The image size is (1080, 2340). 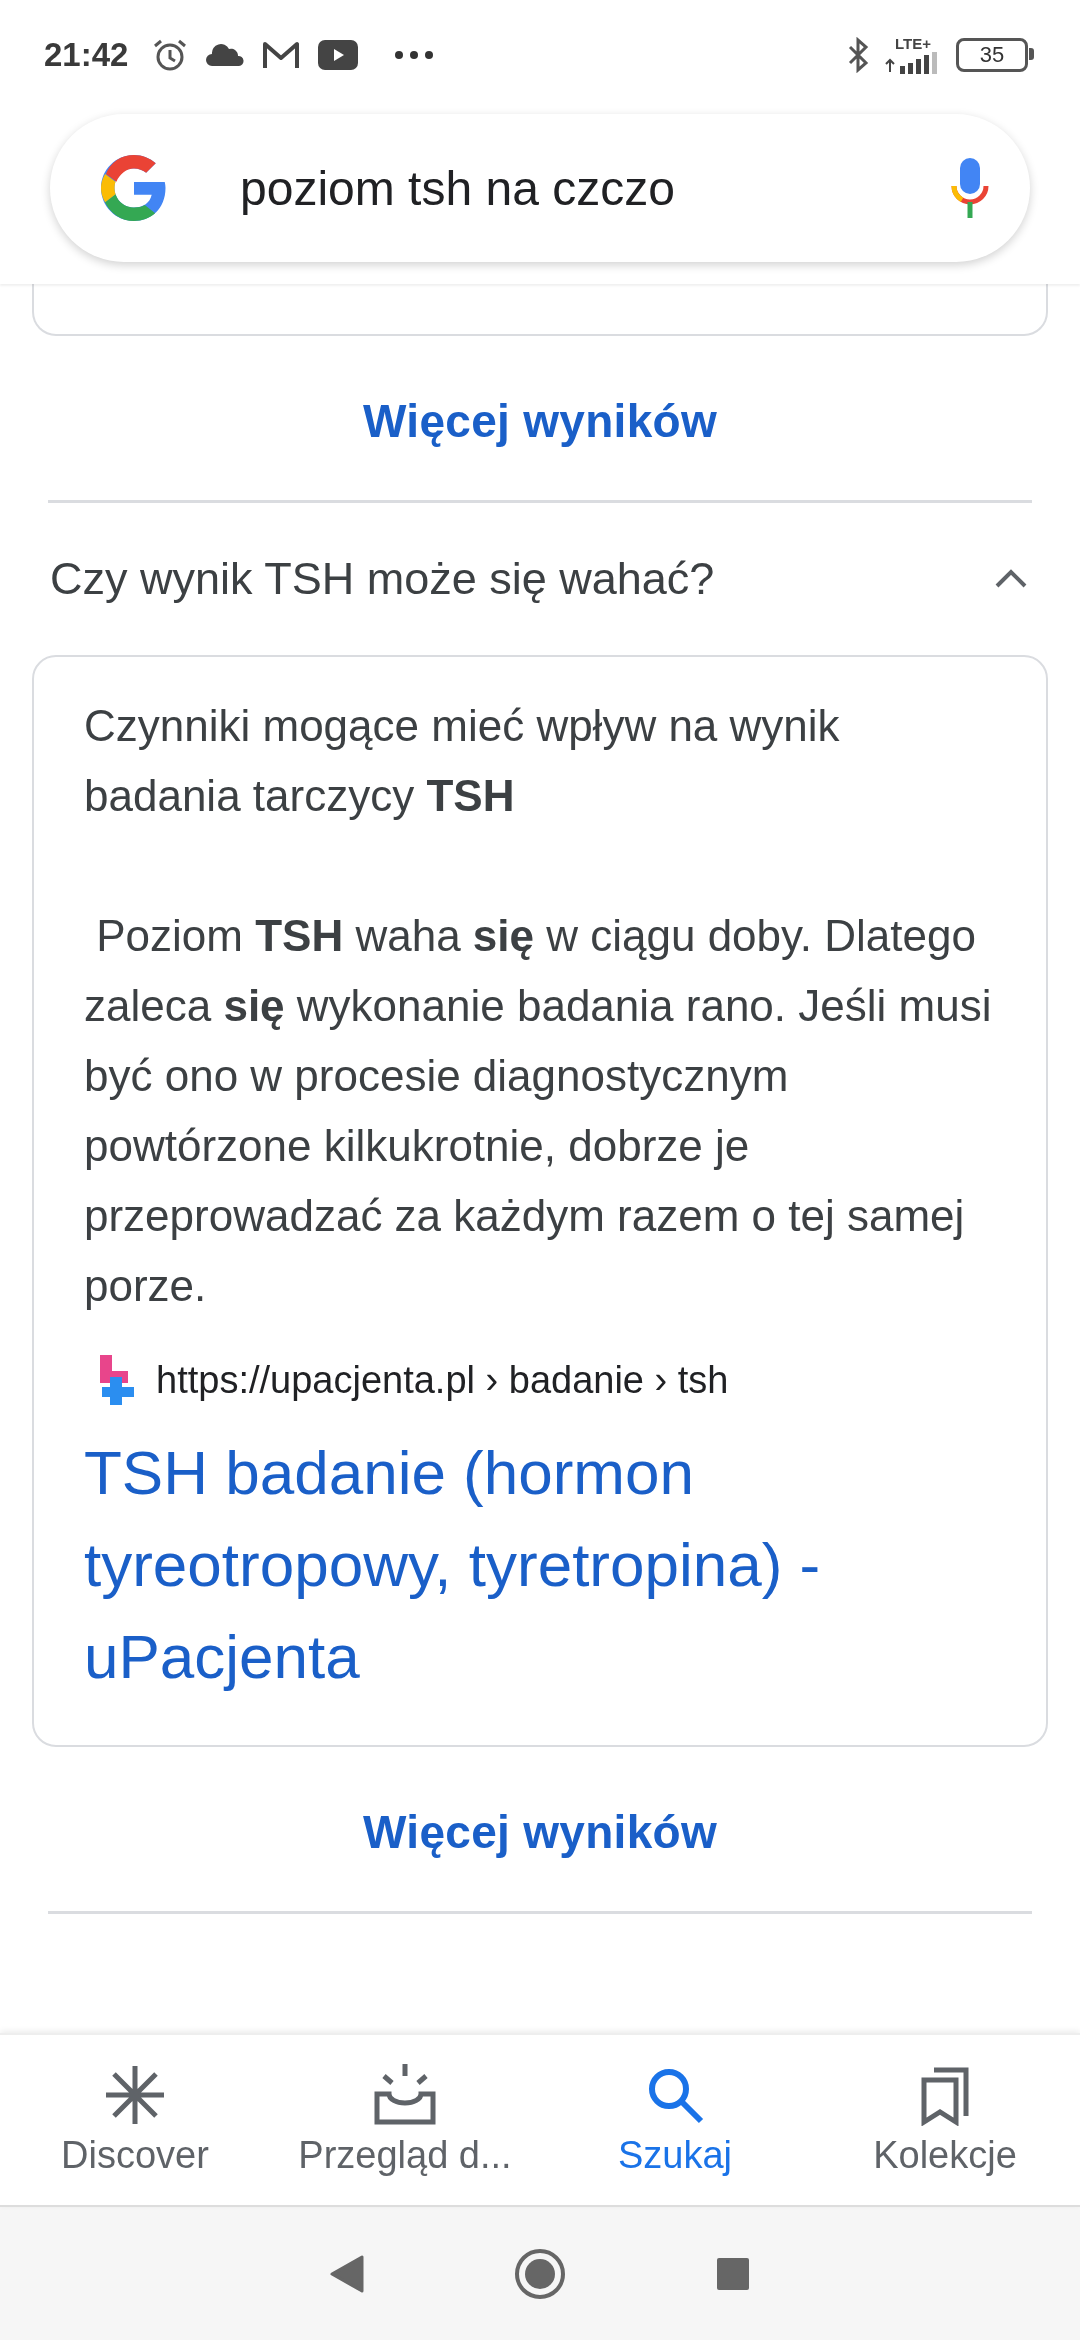 I want to click on question-row: Czy wynik TSH może się wahać?, so click(x=540, y=579).